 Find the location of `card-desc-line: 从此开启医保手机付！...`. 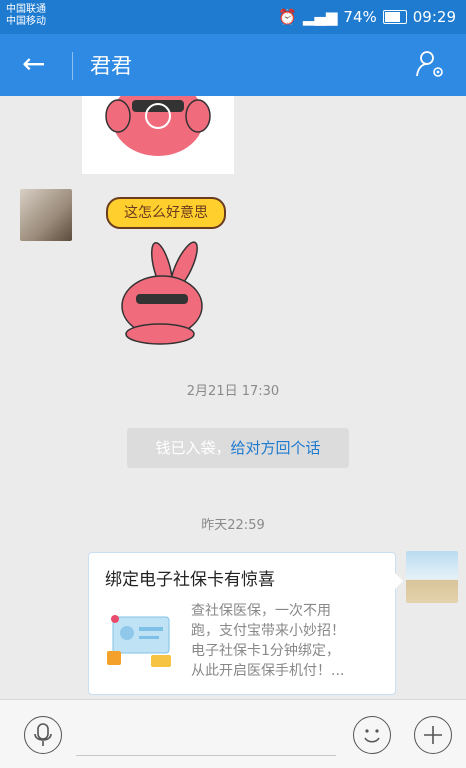

card-desc-line: 从此开启医保手机付！... is located at coordinates (268, 671).